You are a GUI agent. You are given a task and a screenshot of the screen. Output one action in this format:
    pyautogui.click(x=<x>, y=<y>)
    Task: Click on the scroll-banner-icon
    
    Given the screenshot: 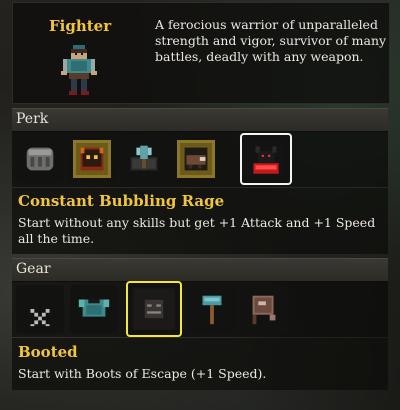 What is the action you would take?
    pyautogui.click(x=264, y=310)
    